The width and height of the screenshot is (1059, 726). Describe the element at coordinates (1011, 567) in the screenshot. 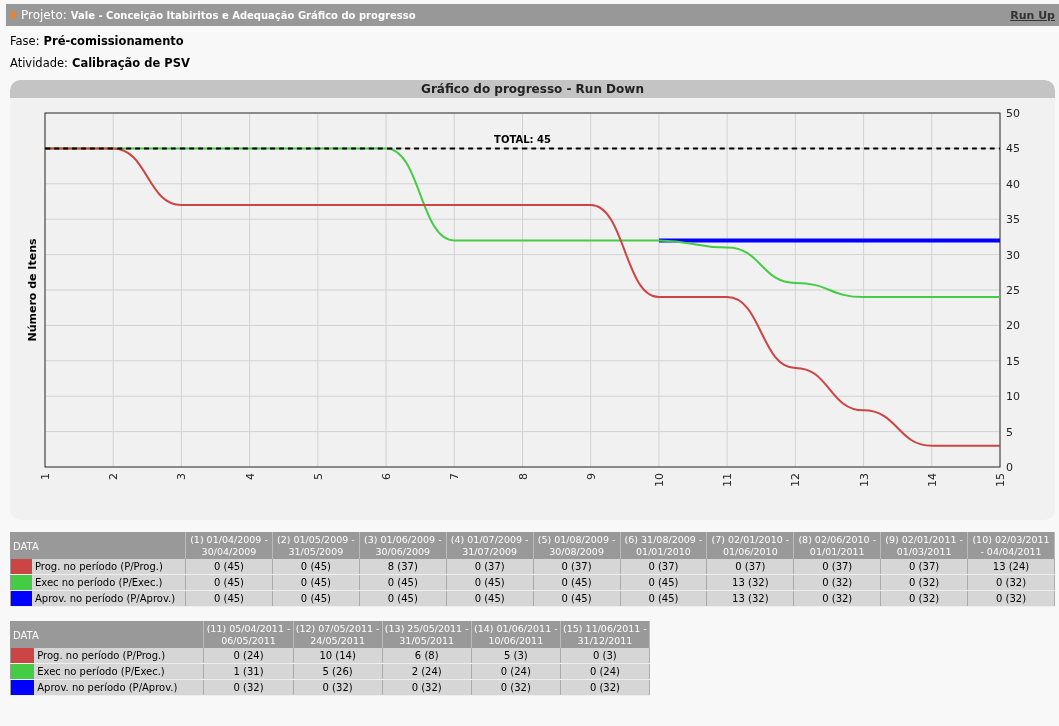

I see `table-cell: 13 (24)` at that location.